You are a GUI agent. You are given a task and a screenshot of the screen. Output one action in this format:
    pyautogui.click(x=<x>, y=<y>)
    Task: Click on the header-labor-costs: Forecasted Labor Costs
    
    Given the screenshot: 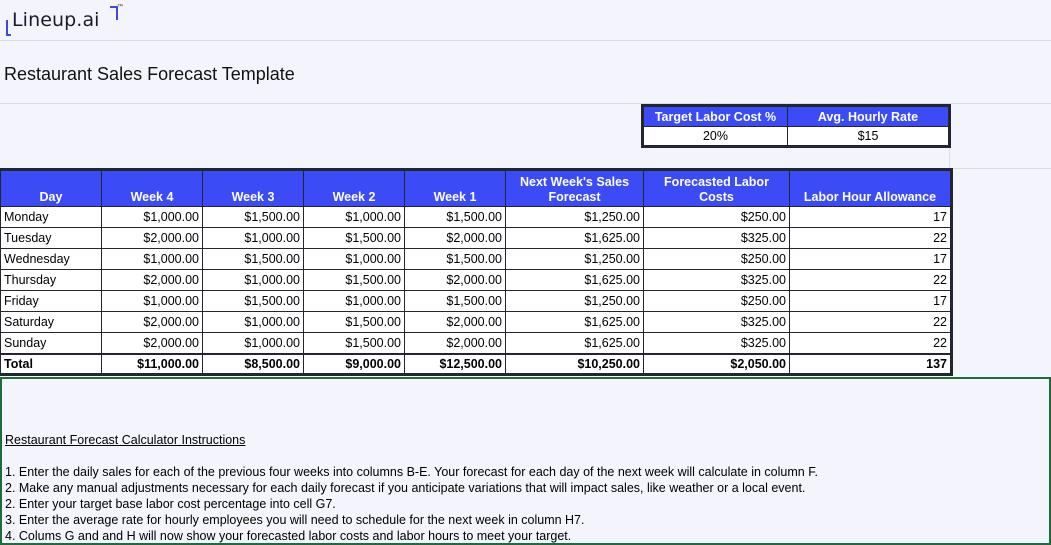 What is the action you would take?
    pyautogui.click(x=716, y=188)
    